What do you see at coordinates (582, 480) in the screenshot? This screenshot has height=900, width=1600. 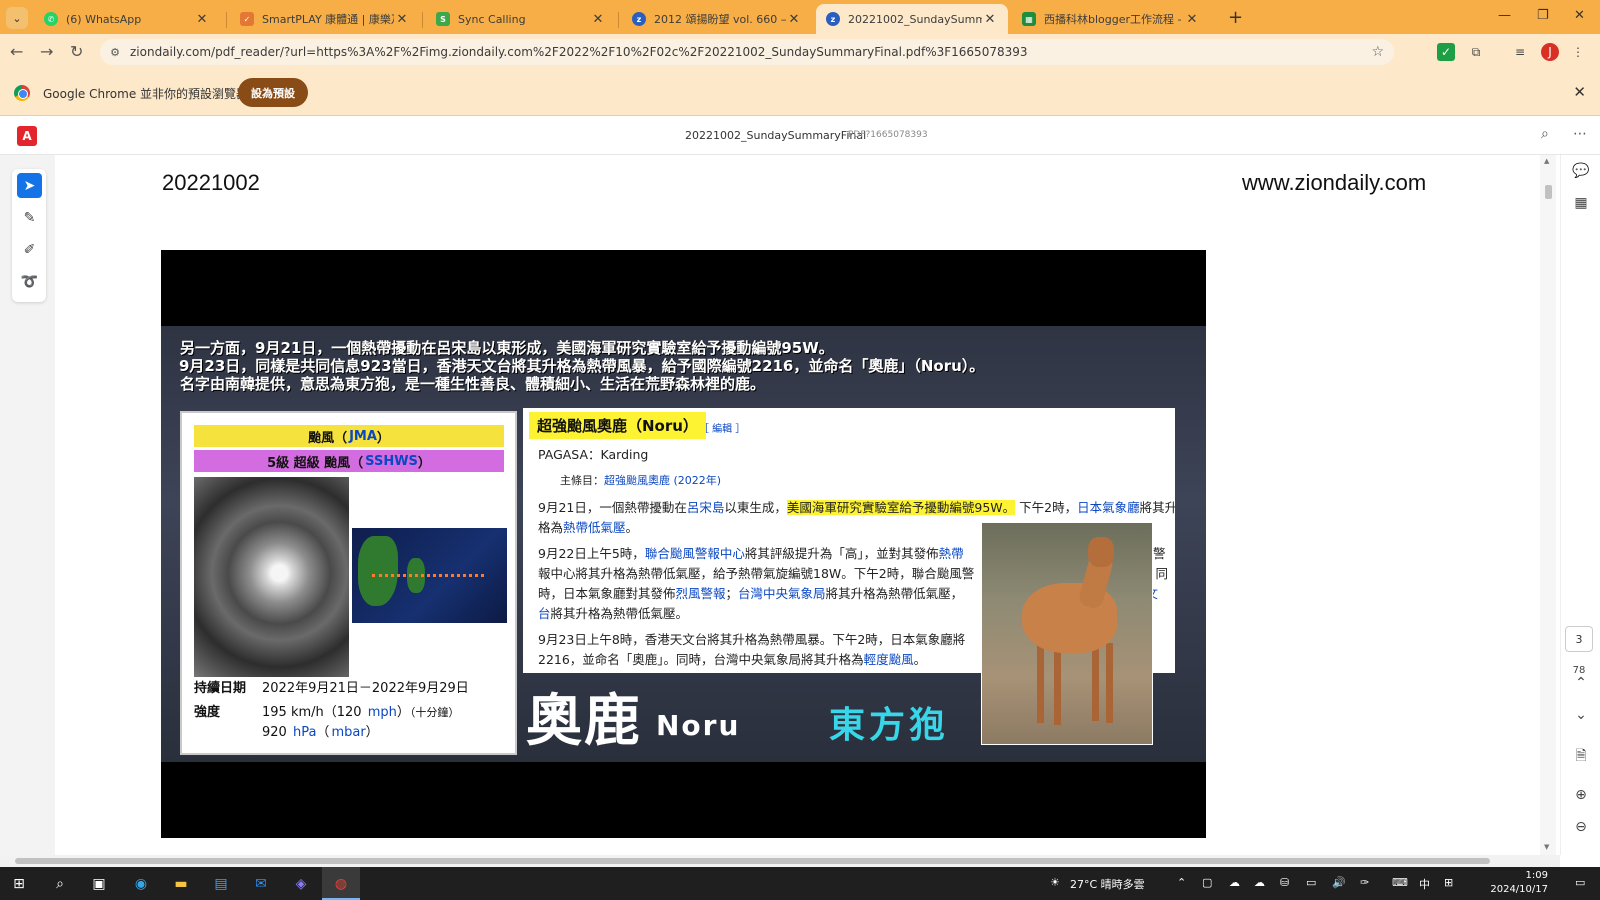 I see `main-article-prefix: 主條目：` at bounding box center [582, 480].